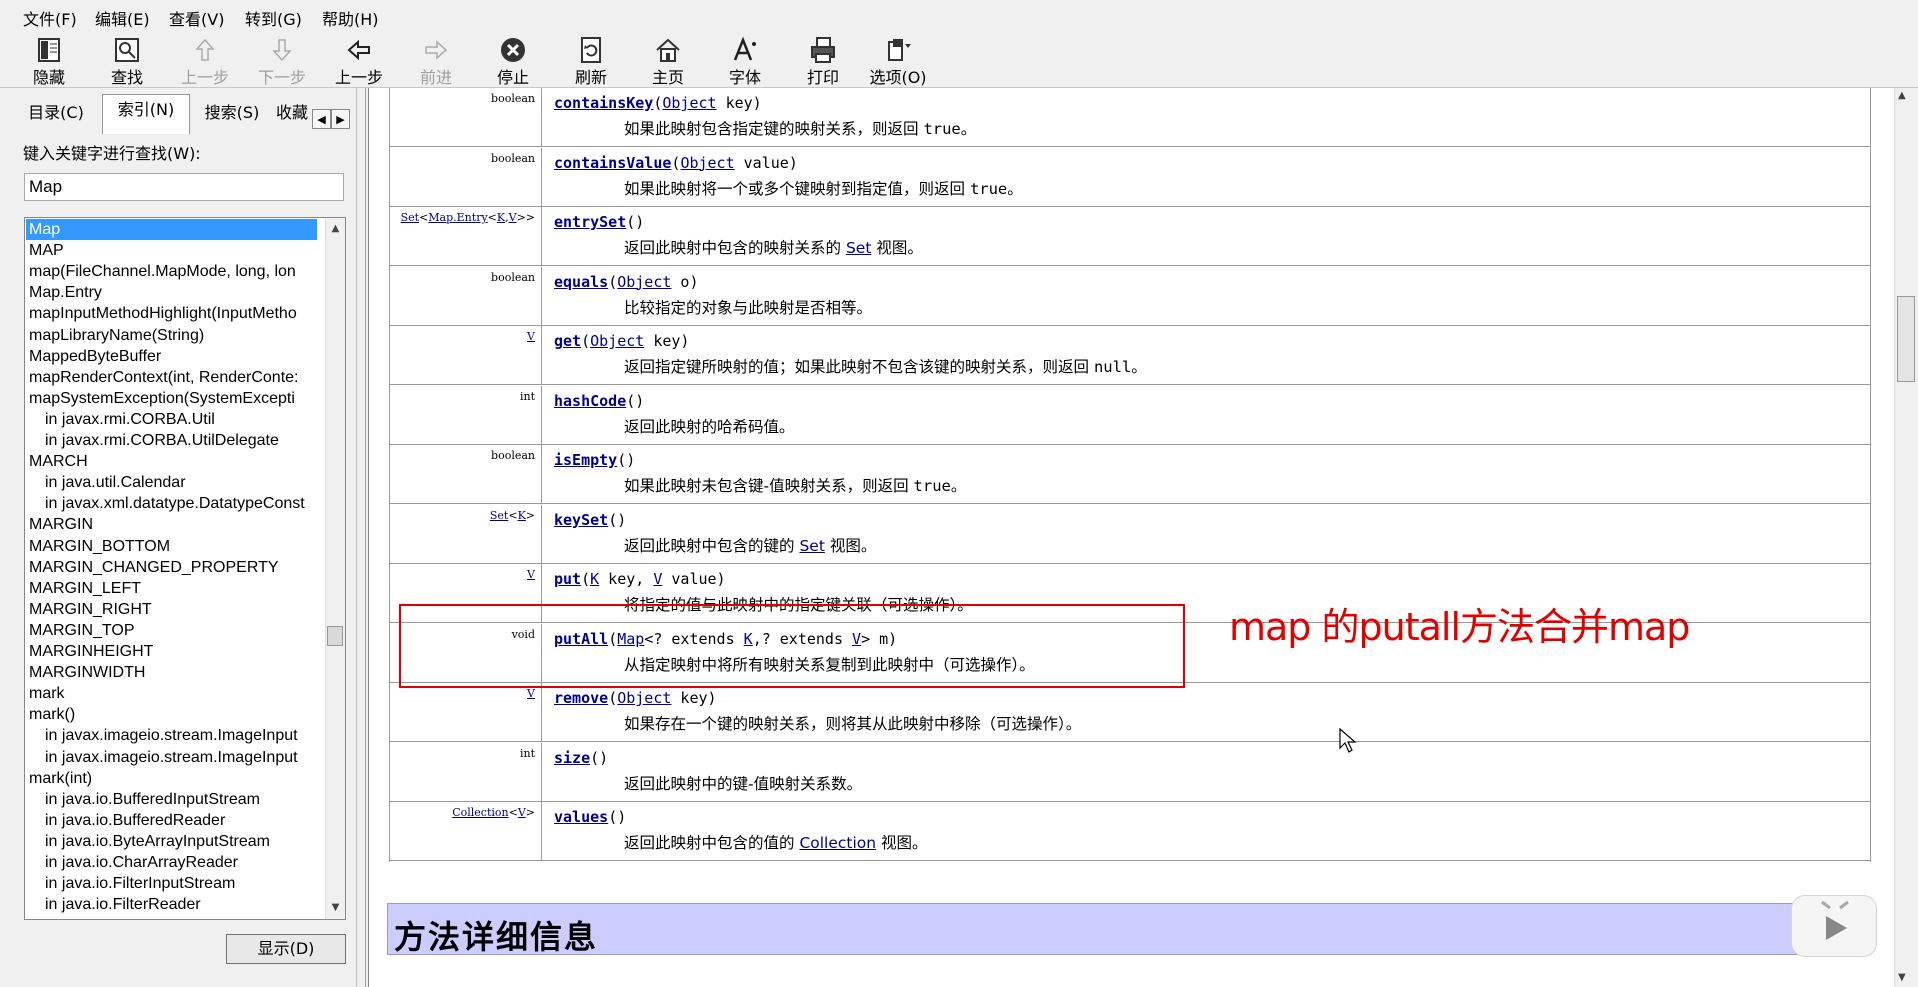 The image size is (1918, 987). I want to click on menu-help: 帮助(H), so click(350, 18).